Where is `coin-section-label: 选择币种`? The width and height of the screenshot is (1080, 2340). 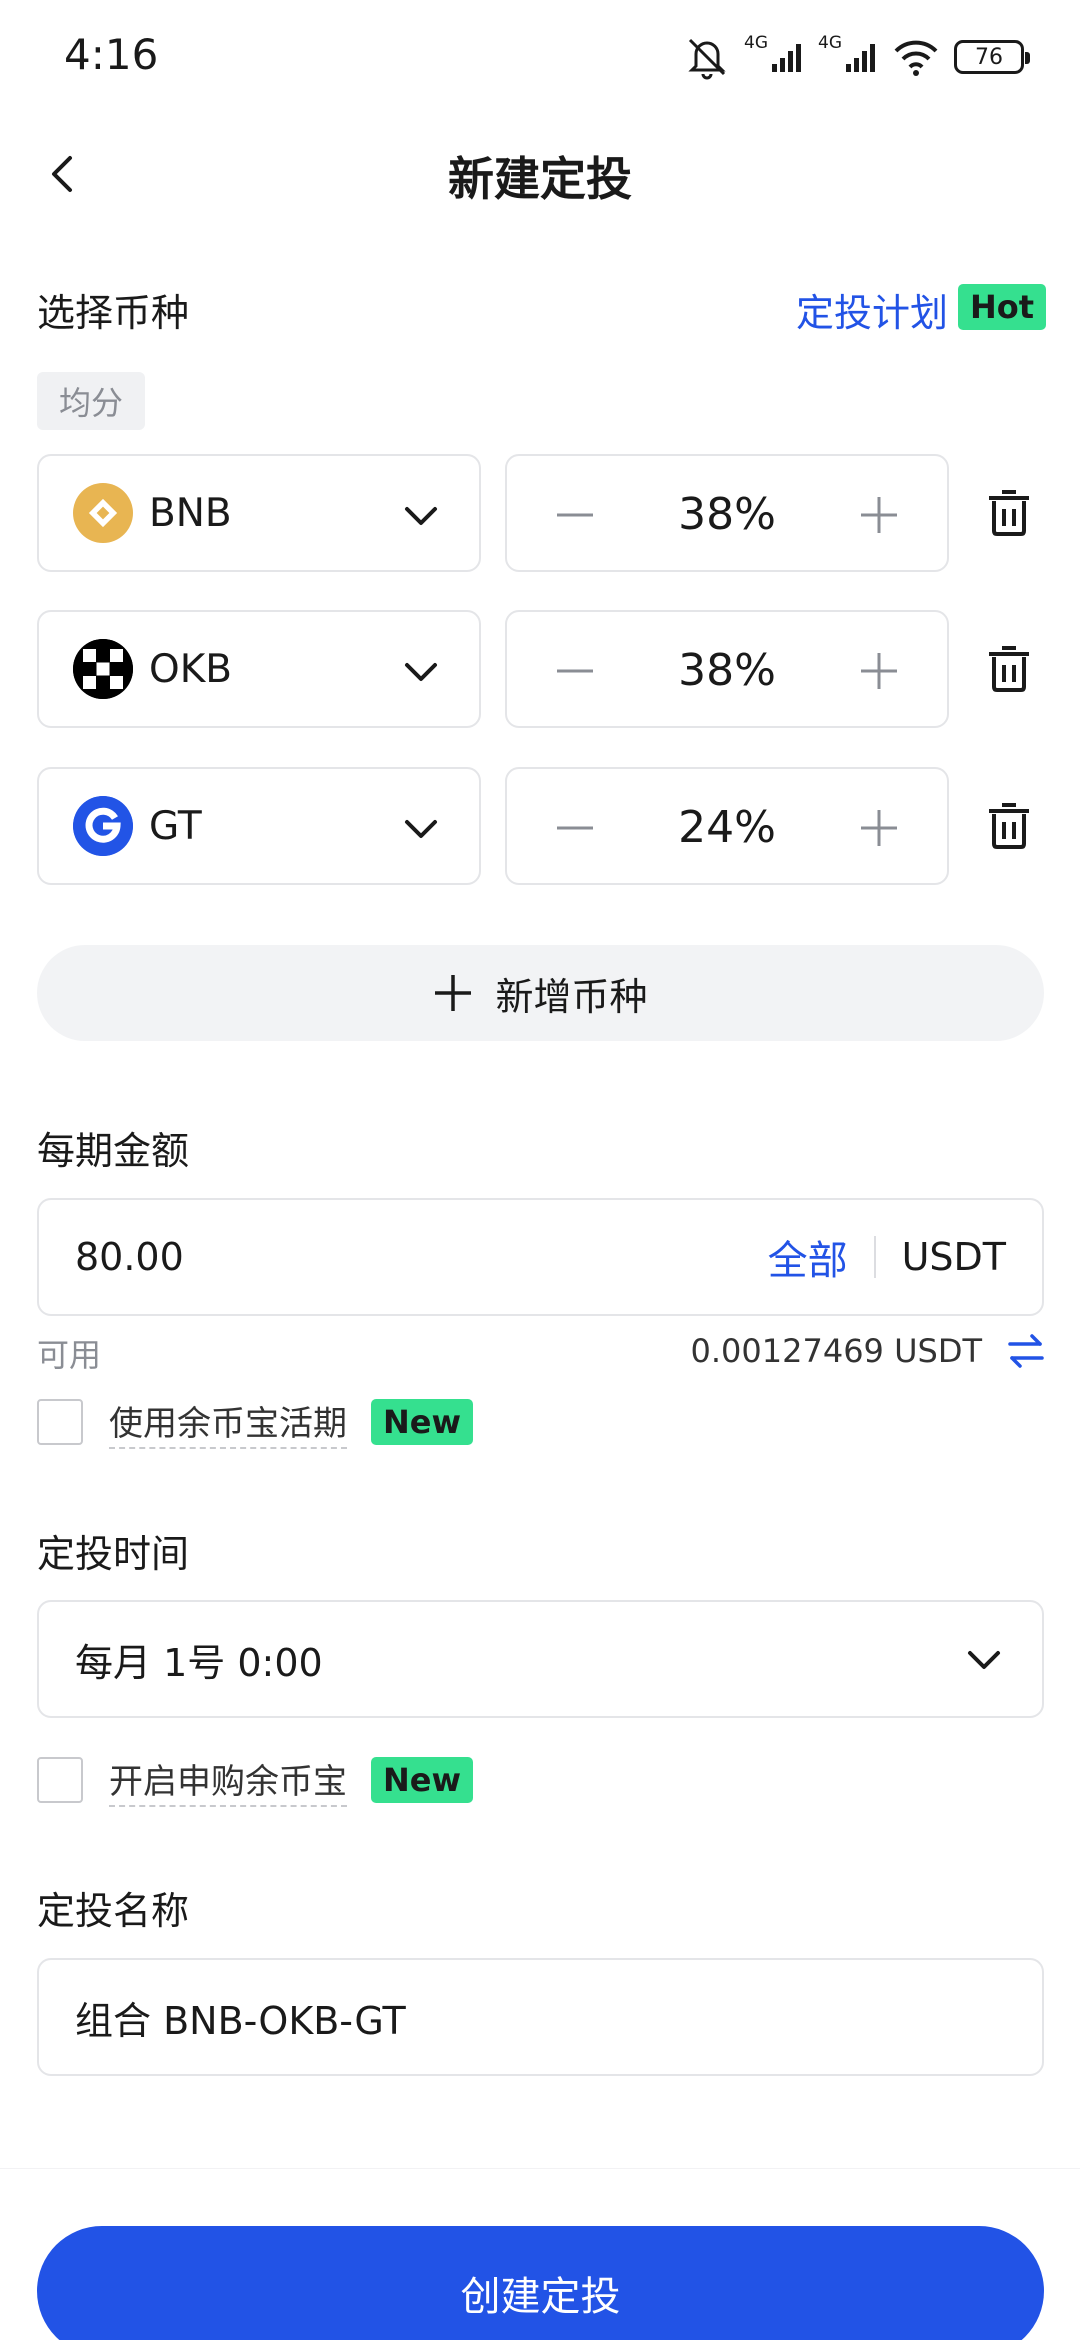 coin-section-label: 选择币种 is located at coordinates (113, 313).